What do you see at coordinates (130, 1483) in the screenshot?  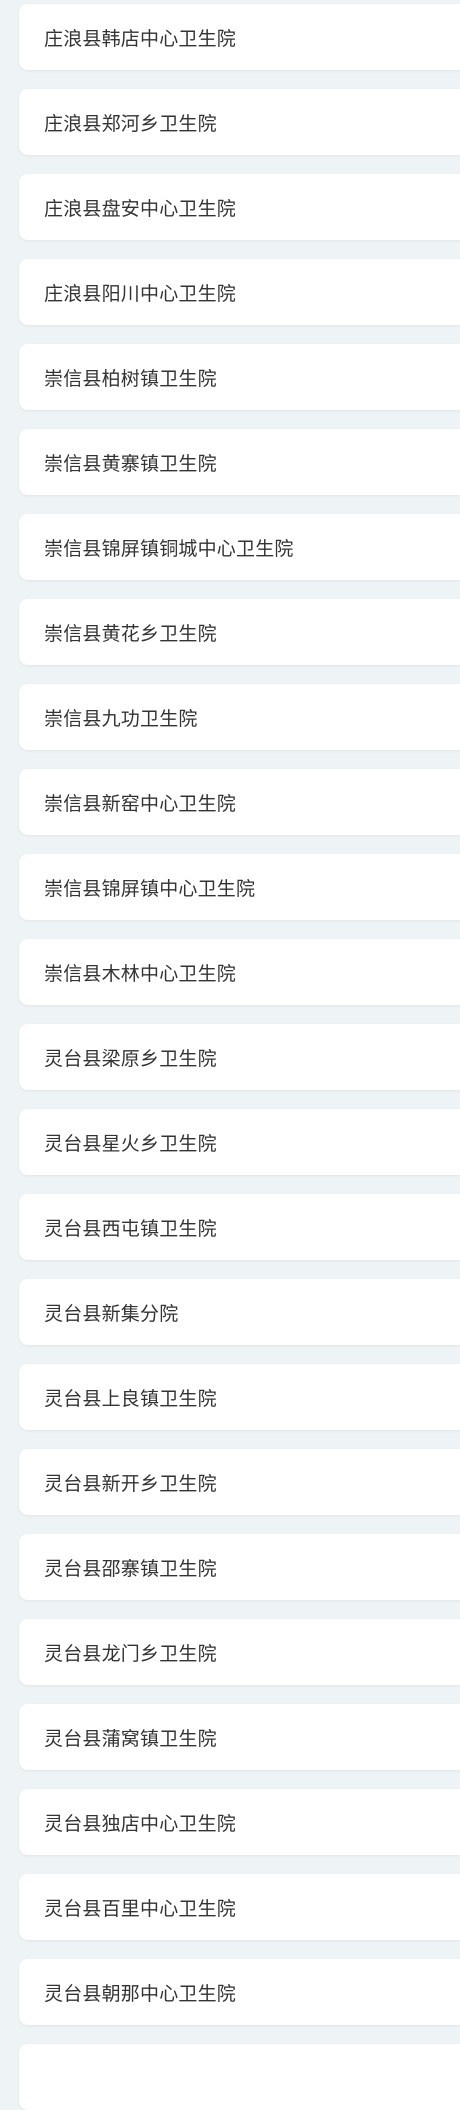 I see `list-item-label: 灵台县新开乡卫生院` at bounding box center [130, 1483].